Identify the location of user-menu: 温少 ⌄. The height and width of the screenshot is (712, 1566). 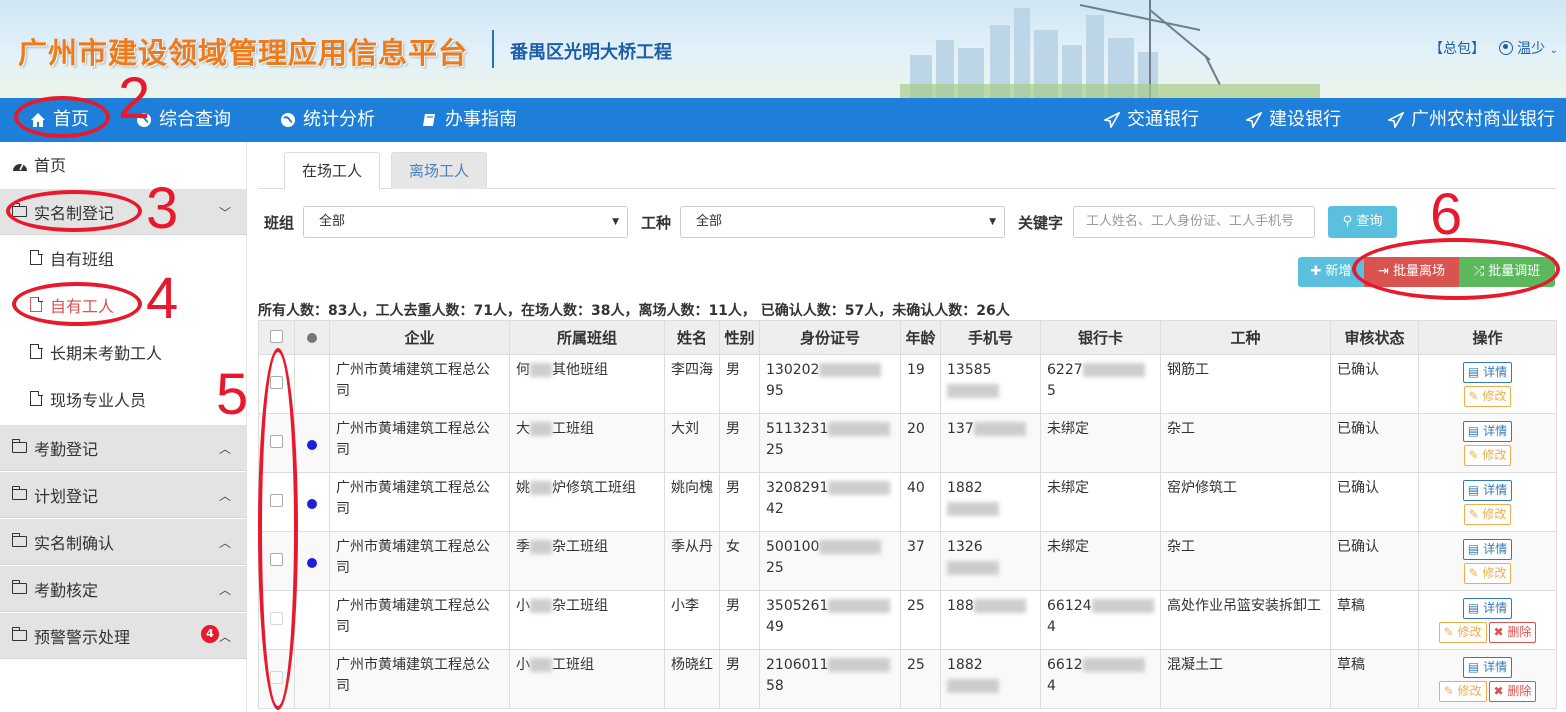
(1528, 48).